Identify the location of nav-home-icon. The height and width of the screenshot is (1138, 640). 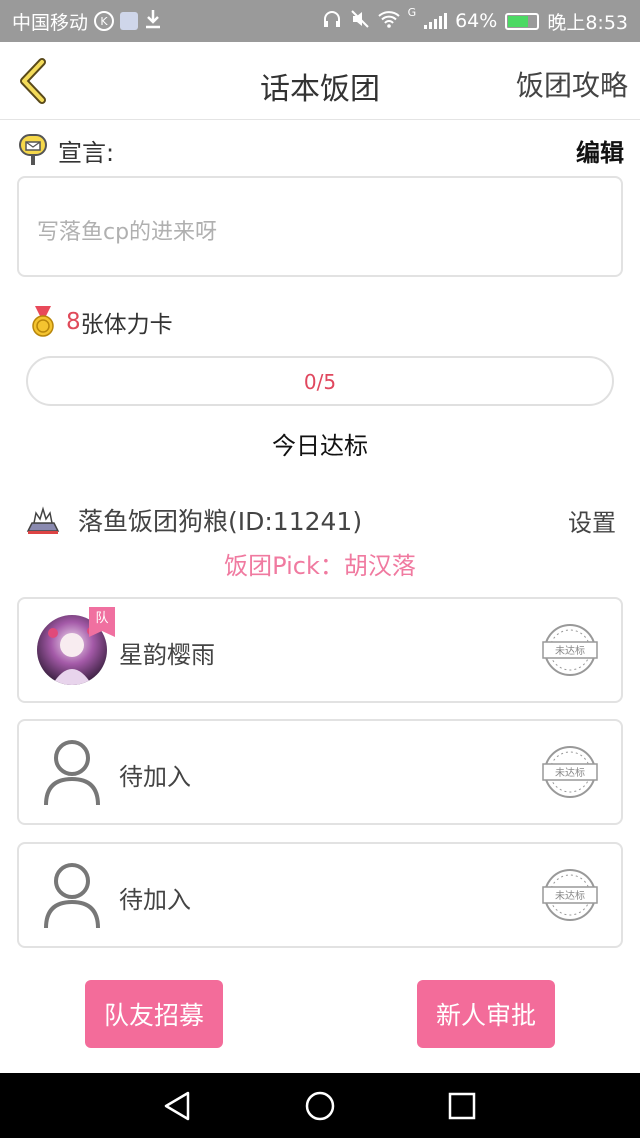
(320, 1106).